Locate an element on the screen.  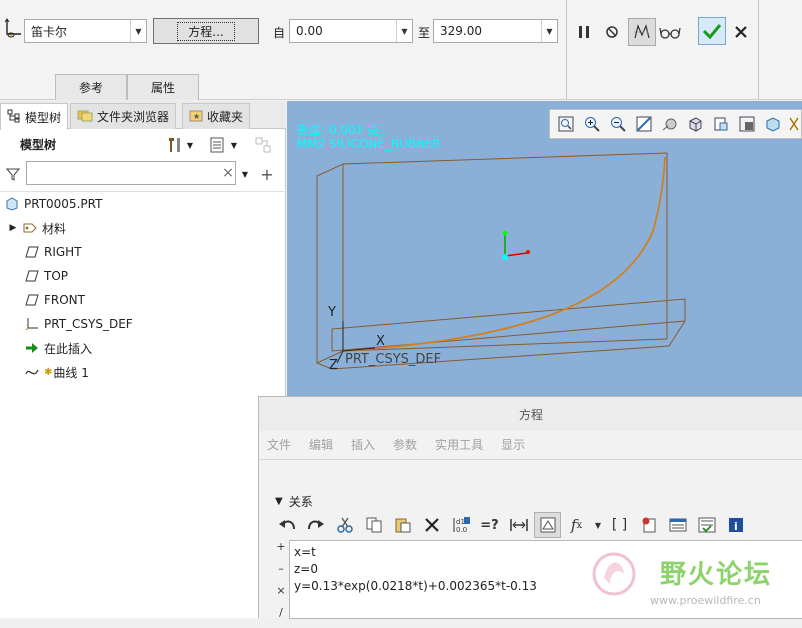
relations-toolbar: d1 0.0 =? fx ▼ [ ] i is located at coordinates (511, 525).